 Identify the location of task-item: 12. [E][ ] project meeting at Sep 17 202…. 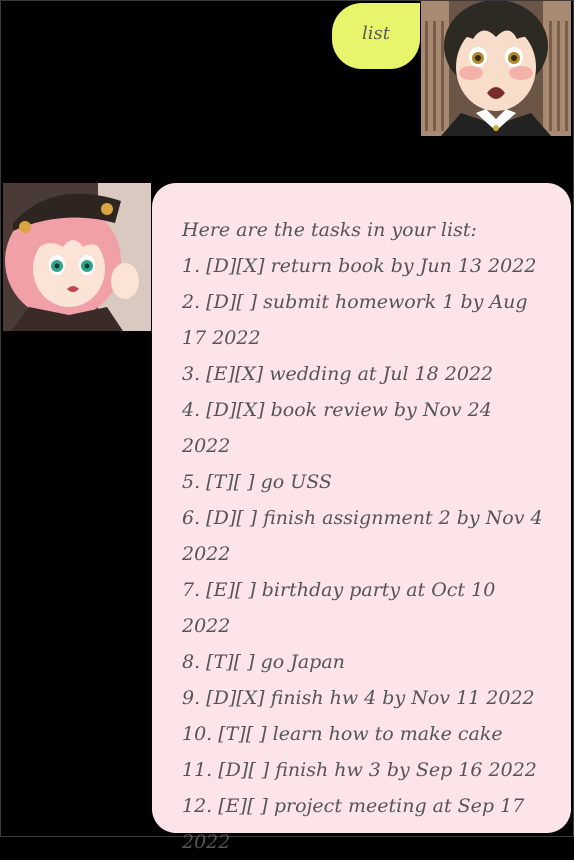
(353, 824).